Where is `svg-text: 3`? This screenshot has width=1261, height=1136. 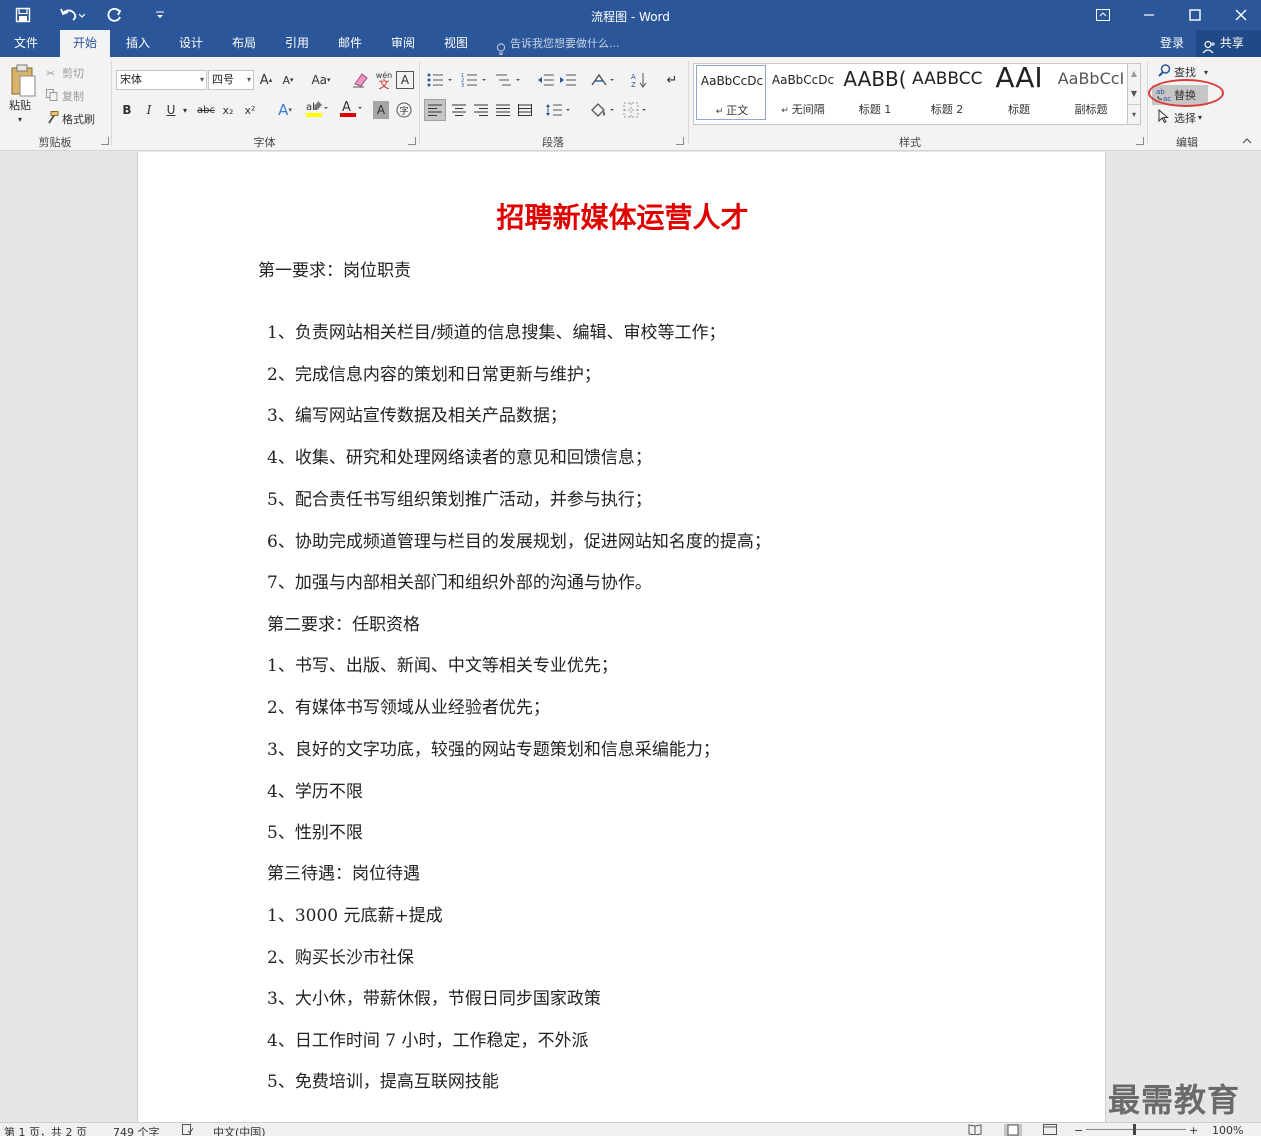 svg-text: 3 is located at coordinates (462, 85).